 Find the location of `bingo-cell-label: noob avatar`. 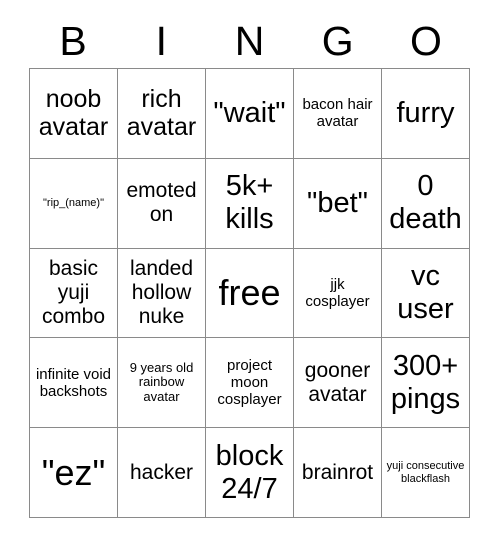

bingo-cell-label: noob avatar is located at coordinates (73, 113).